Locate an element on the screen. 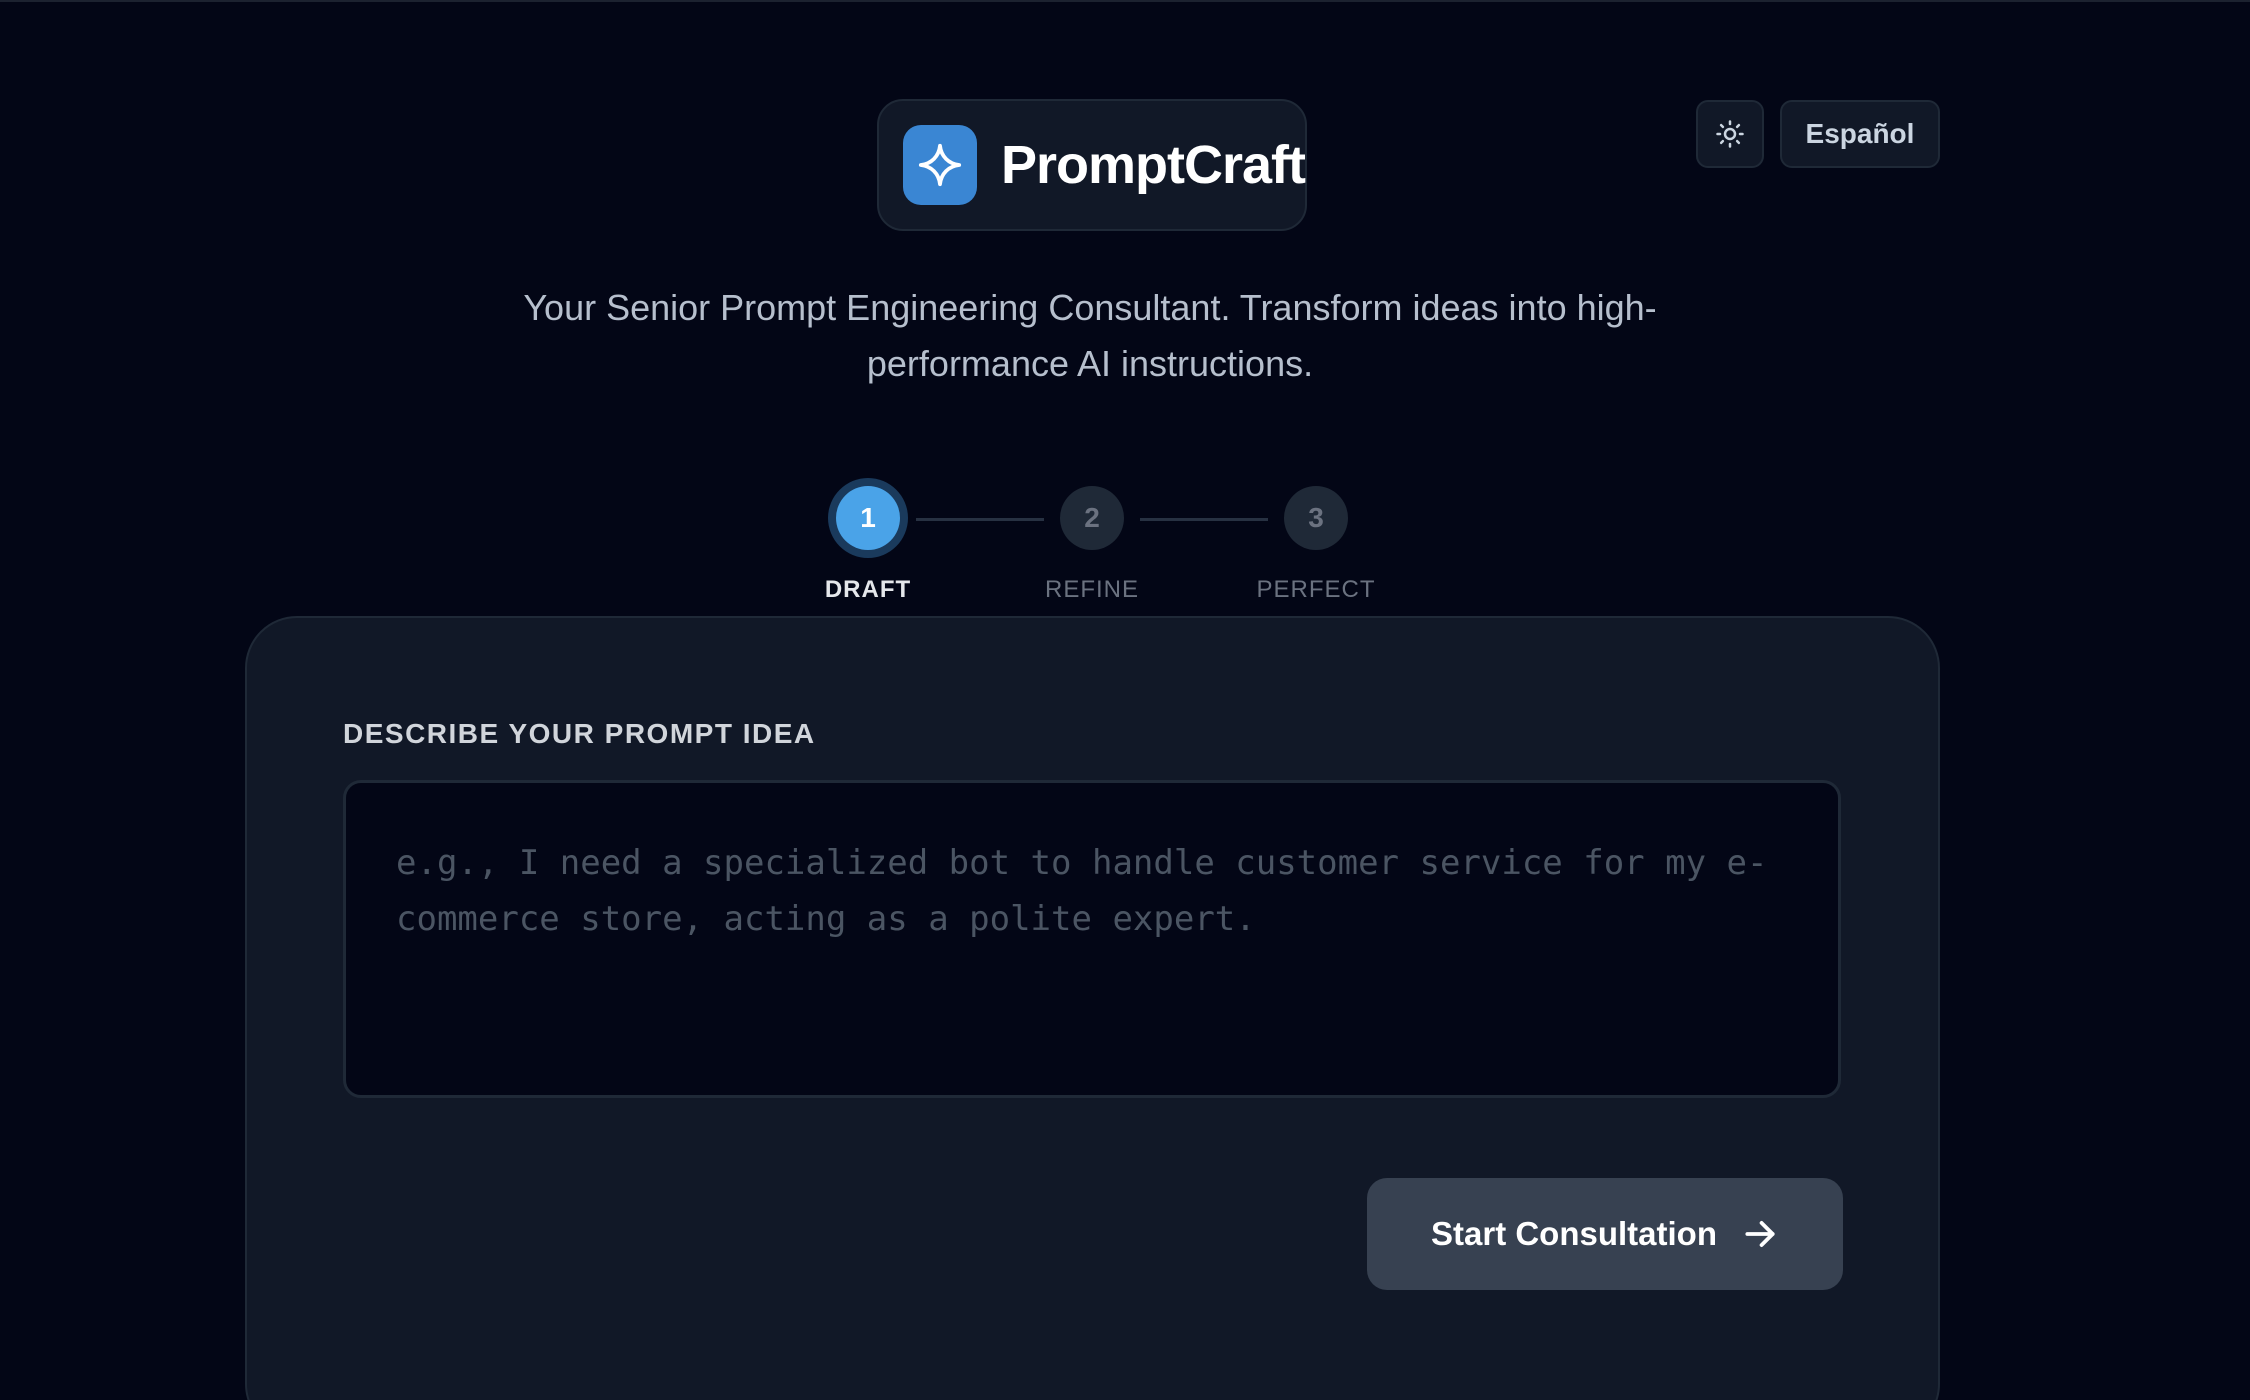 Image resolution: width=2250 pixels, height=1400 pixels. step-draft: 1 DRAFT is located at coordinates (868, 545).